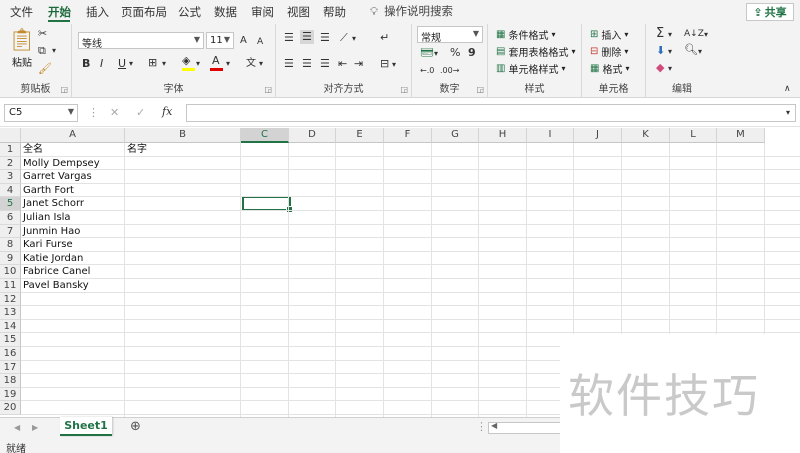 This screenshot has height=453, width=800. Describe the element at coordinates (167, 112) in the screenshot. I see `insert-function-icon: fx` at that location.